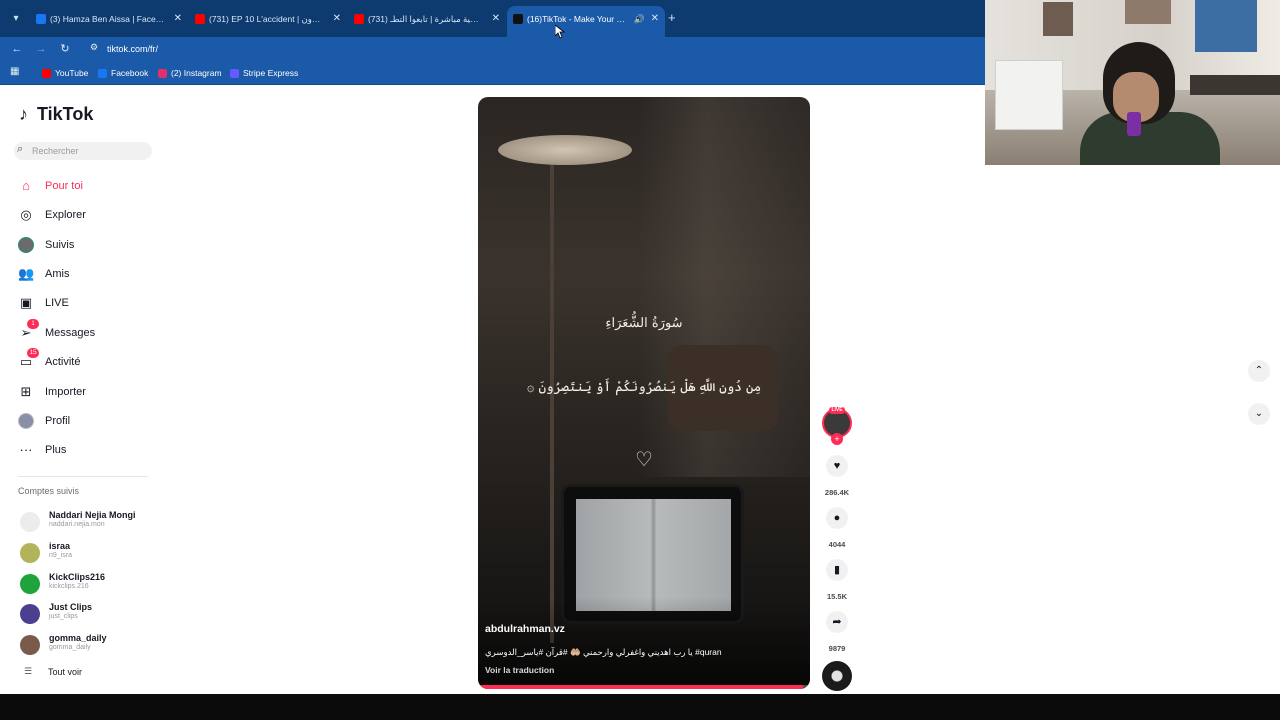  What do you see at coordinates (90, 554) in the screenshot?
I see `followed-account: israa n9_isra` at bounding box center [90, 554].